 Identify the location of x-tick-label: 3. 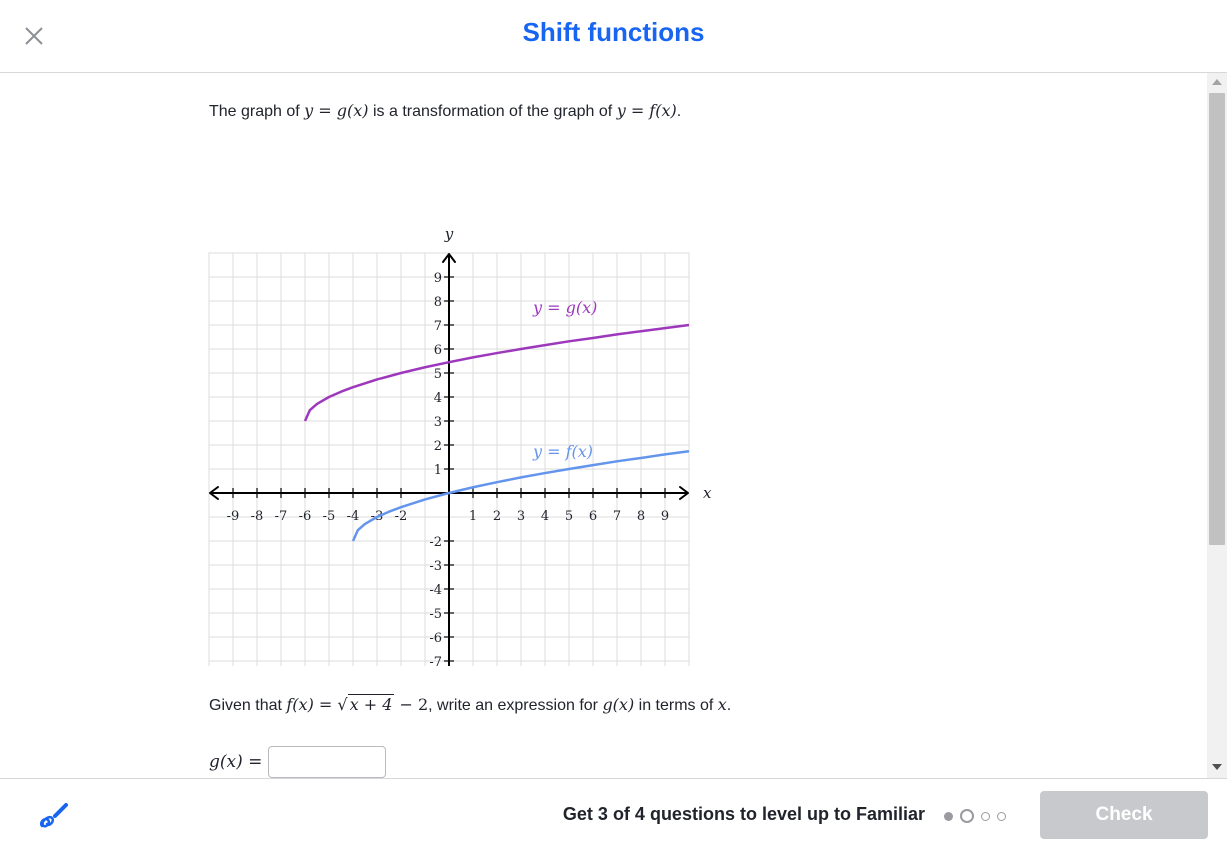
(521, 516).